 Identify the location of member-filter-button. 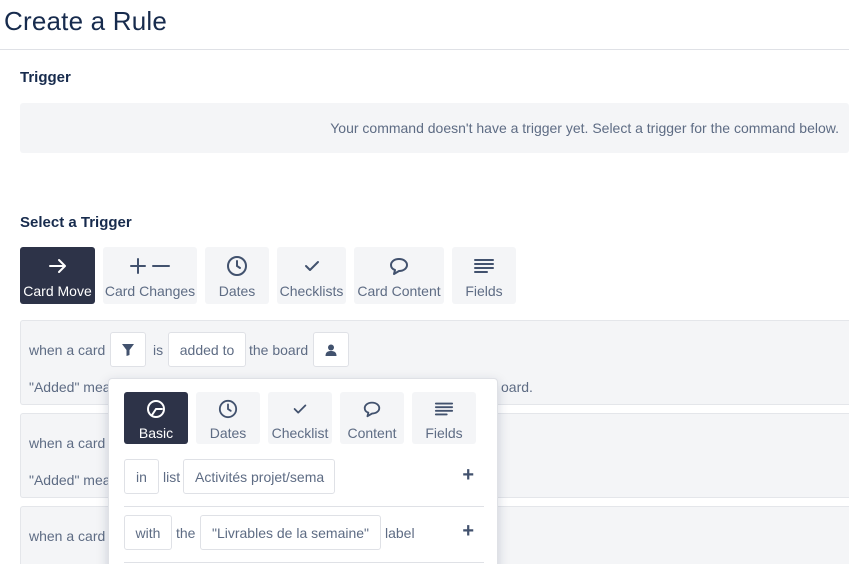
(331, 349).